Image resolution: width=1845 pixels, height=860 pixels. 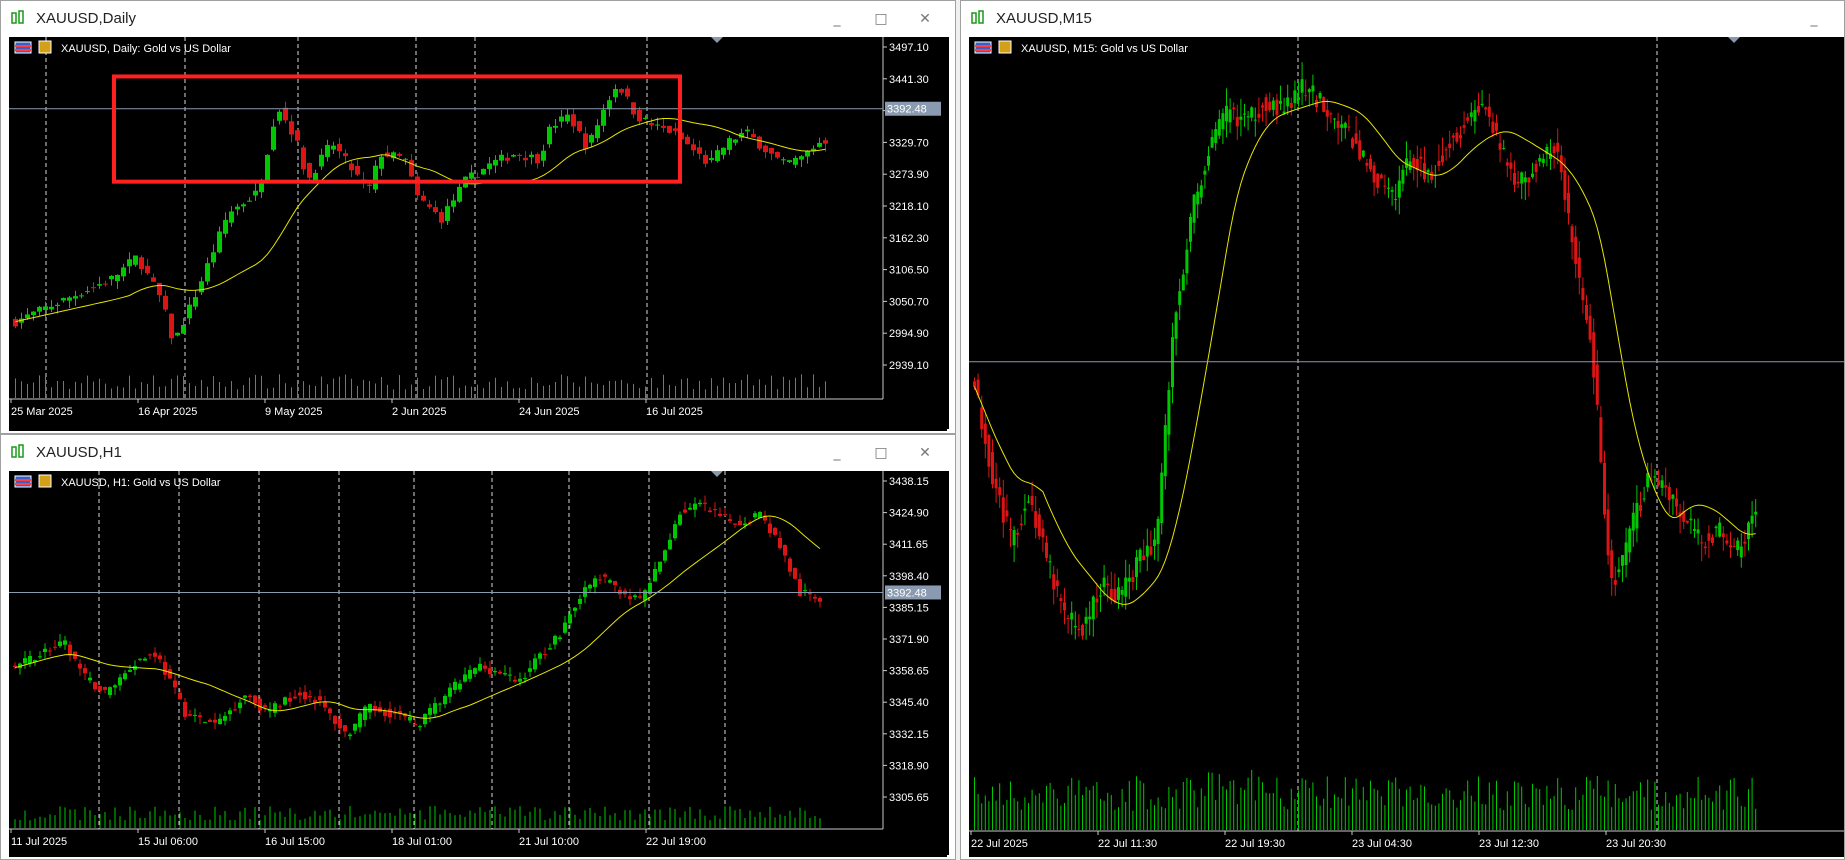 I want to click on title-bar-h1: XAUUSD,H1 _ □ ✕, so click(x=478, y=452).